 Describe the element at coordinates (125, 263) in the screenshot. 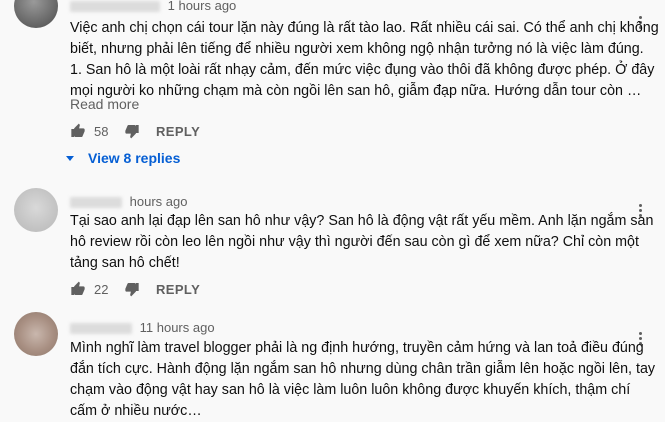

I see `comment-line: tảng san hô chết!` at that location.